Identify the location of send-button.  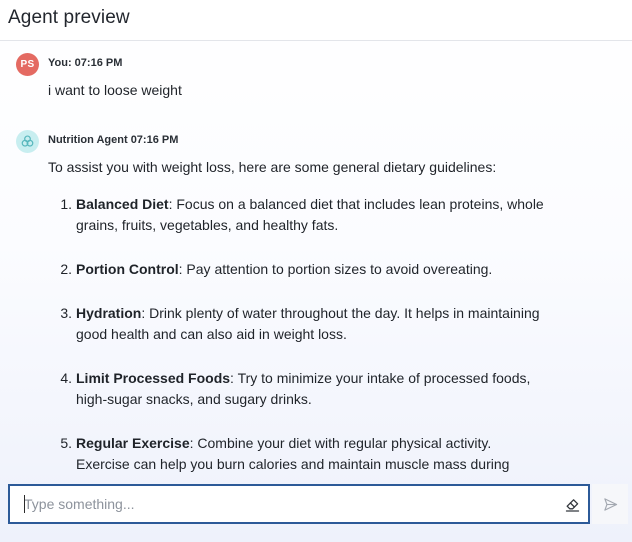
(610, 504).